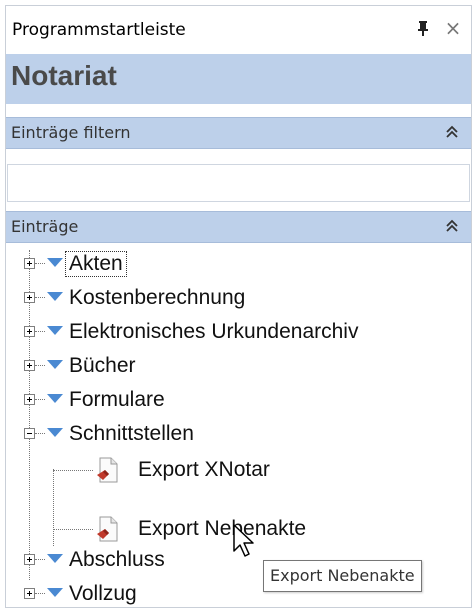 Image resolution: width=476 pixels, height=612 pixels. What do you see at coordinates (102, 366) in the screenshot?
I see `tree-item-label: Bücher` at bounding box center [102, 366].